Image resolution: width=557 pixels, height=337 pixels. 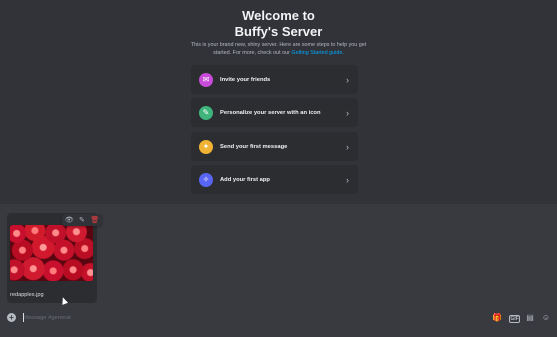 What do you see at coordinates (278, 31) in the screenshot?
I see `welcome-title-line2: Buffy's Server` at bounding box center [278, 31].